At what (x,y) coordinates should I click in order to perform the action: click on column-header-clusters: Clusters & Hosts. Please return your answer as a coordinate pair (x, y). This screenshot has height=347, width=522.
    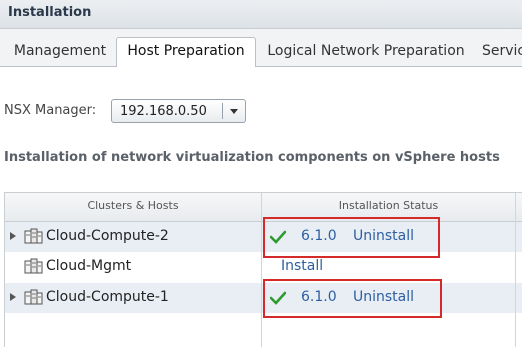
    Looking at the image, I should click on (133, 205).